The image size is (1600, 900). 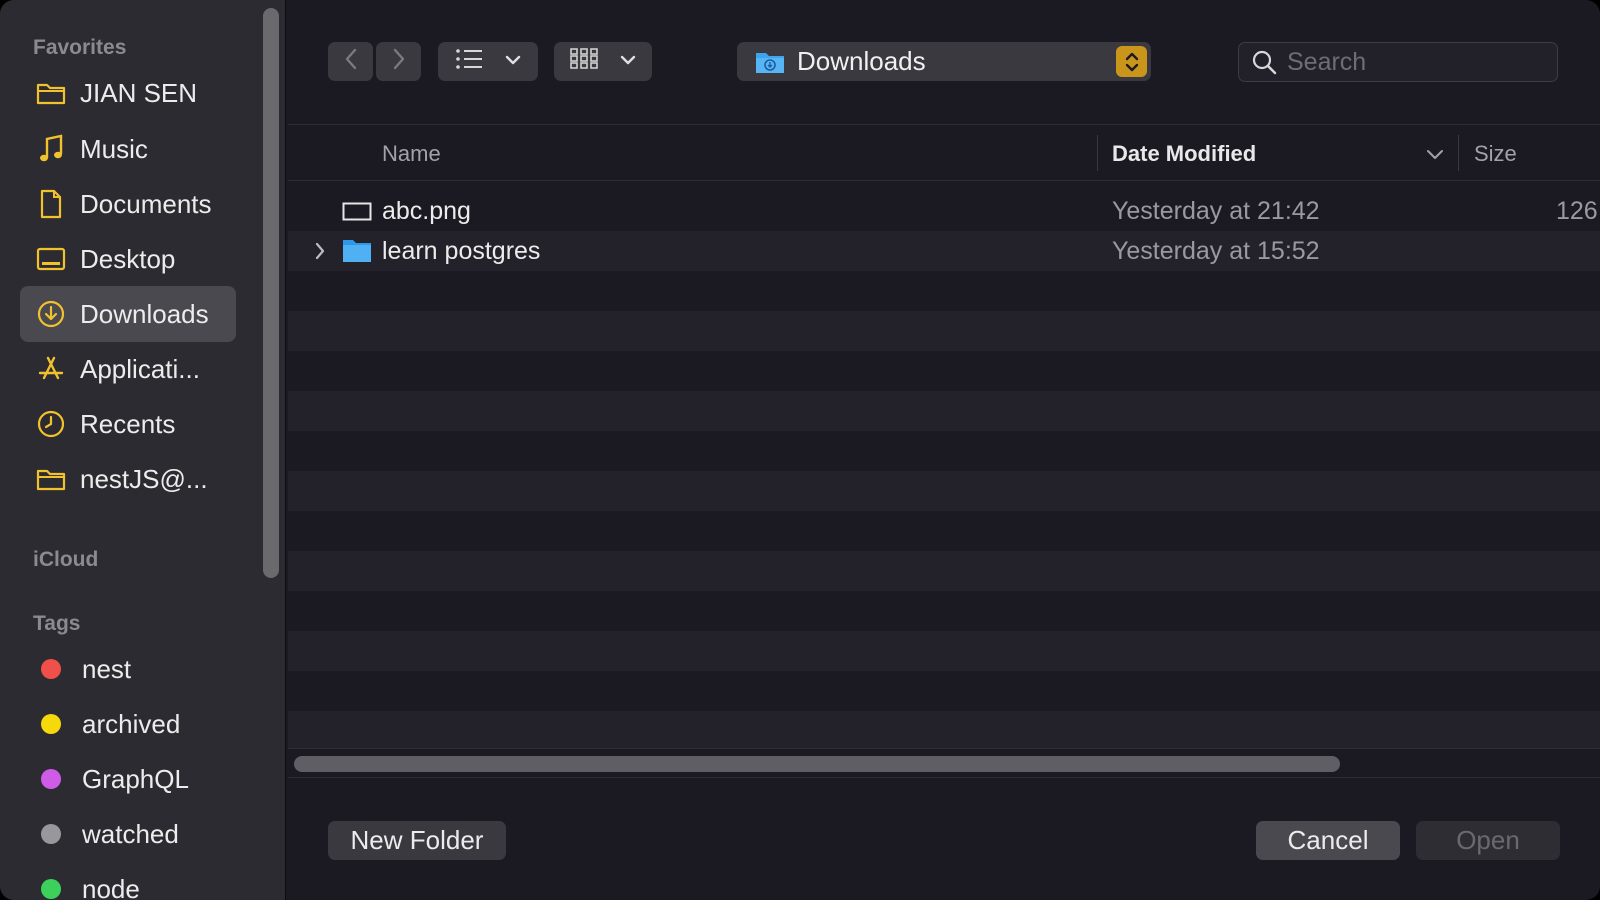 I want to click on sidebar-tag-nest: nest, so click(x=128, y=669).